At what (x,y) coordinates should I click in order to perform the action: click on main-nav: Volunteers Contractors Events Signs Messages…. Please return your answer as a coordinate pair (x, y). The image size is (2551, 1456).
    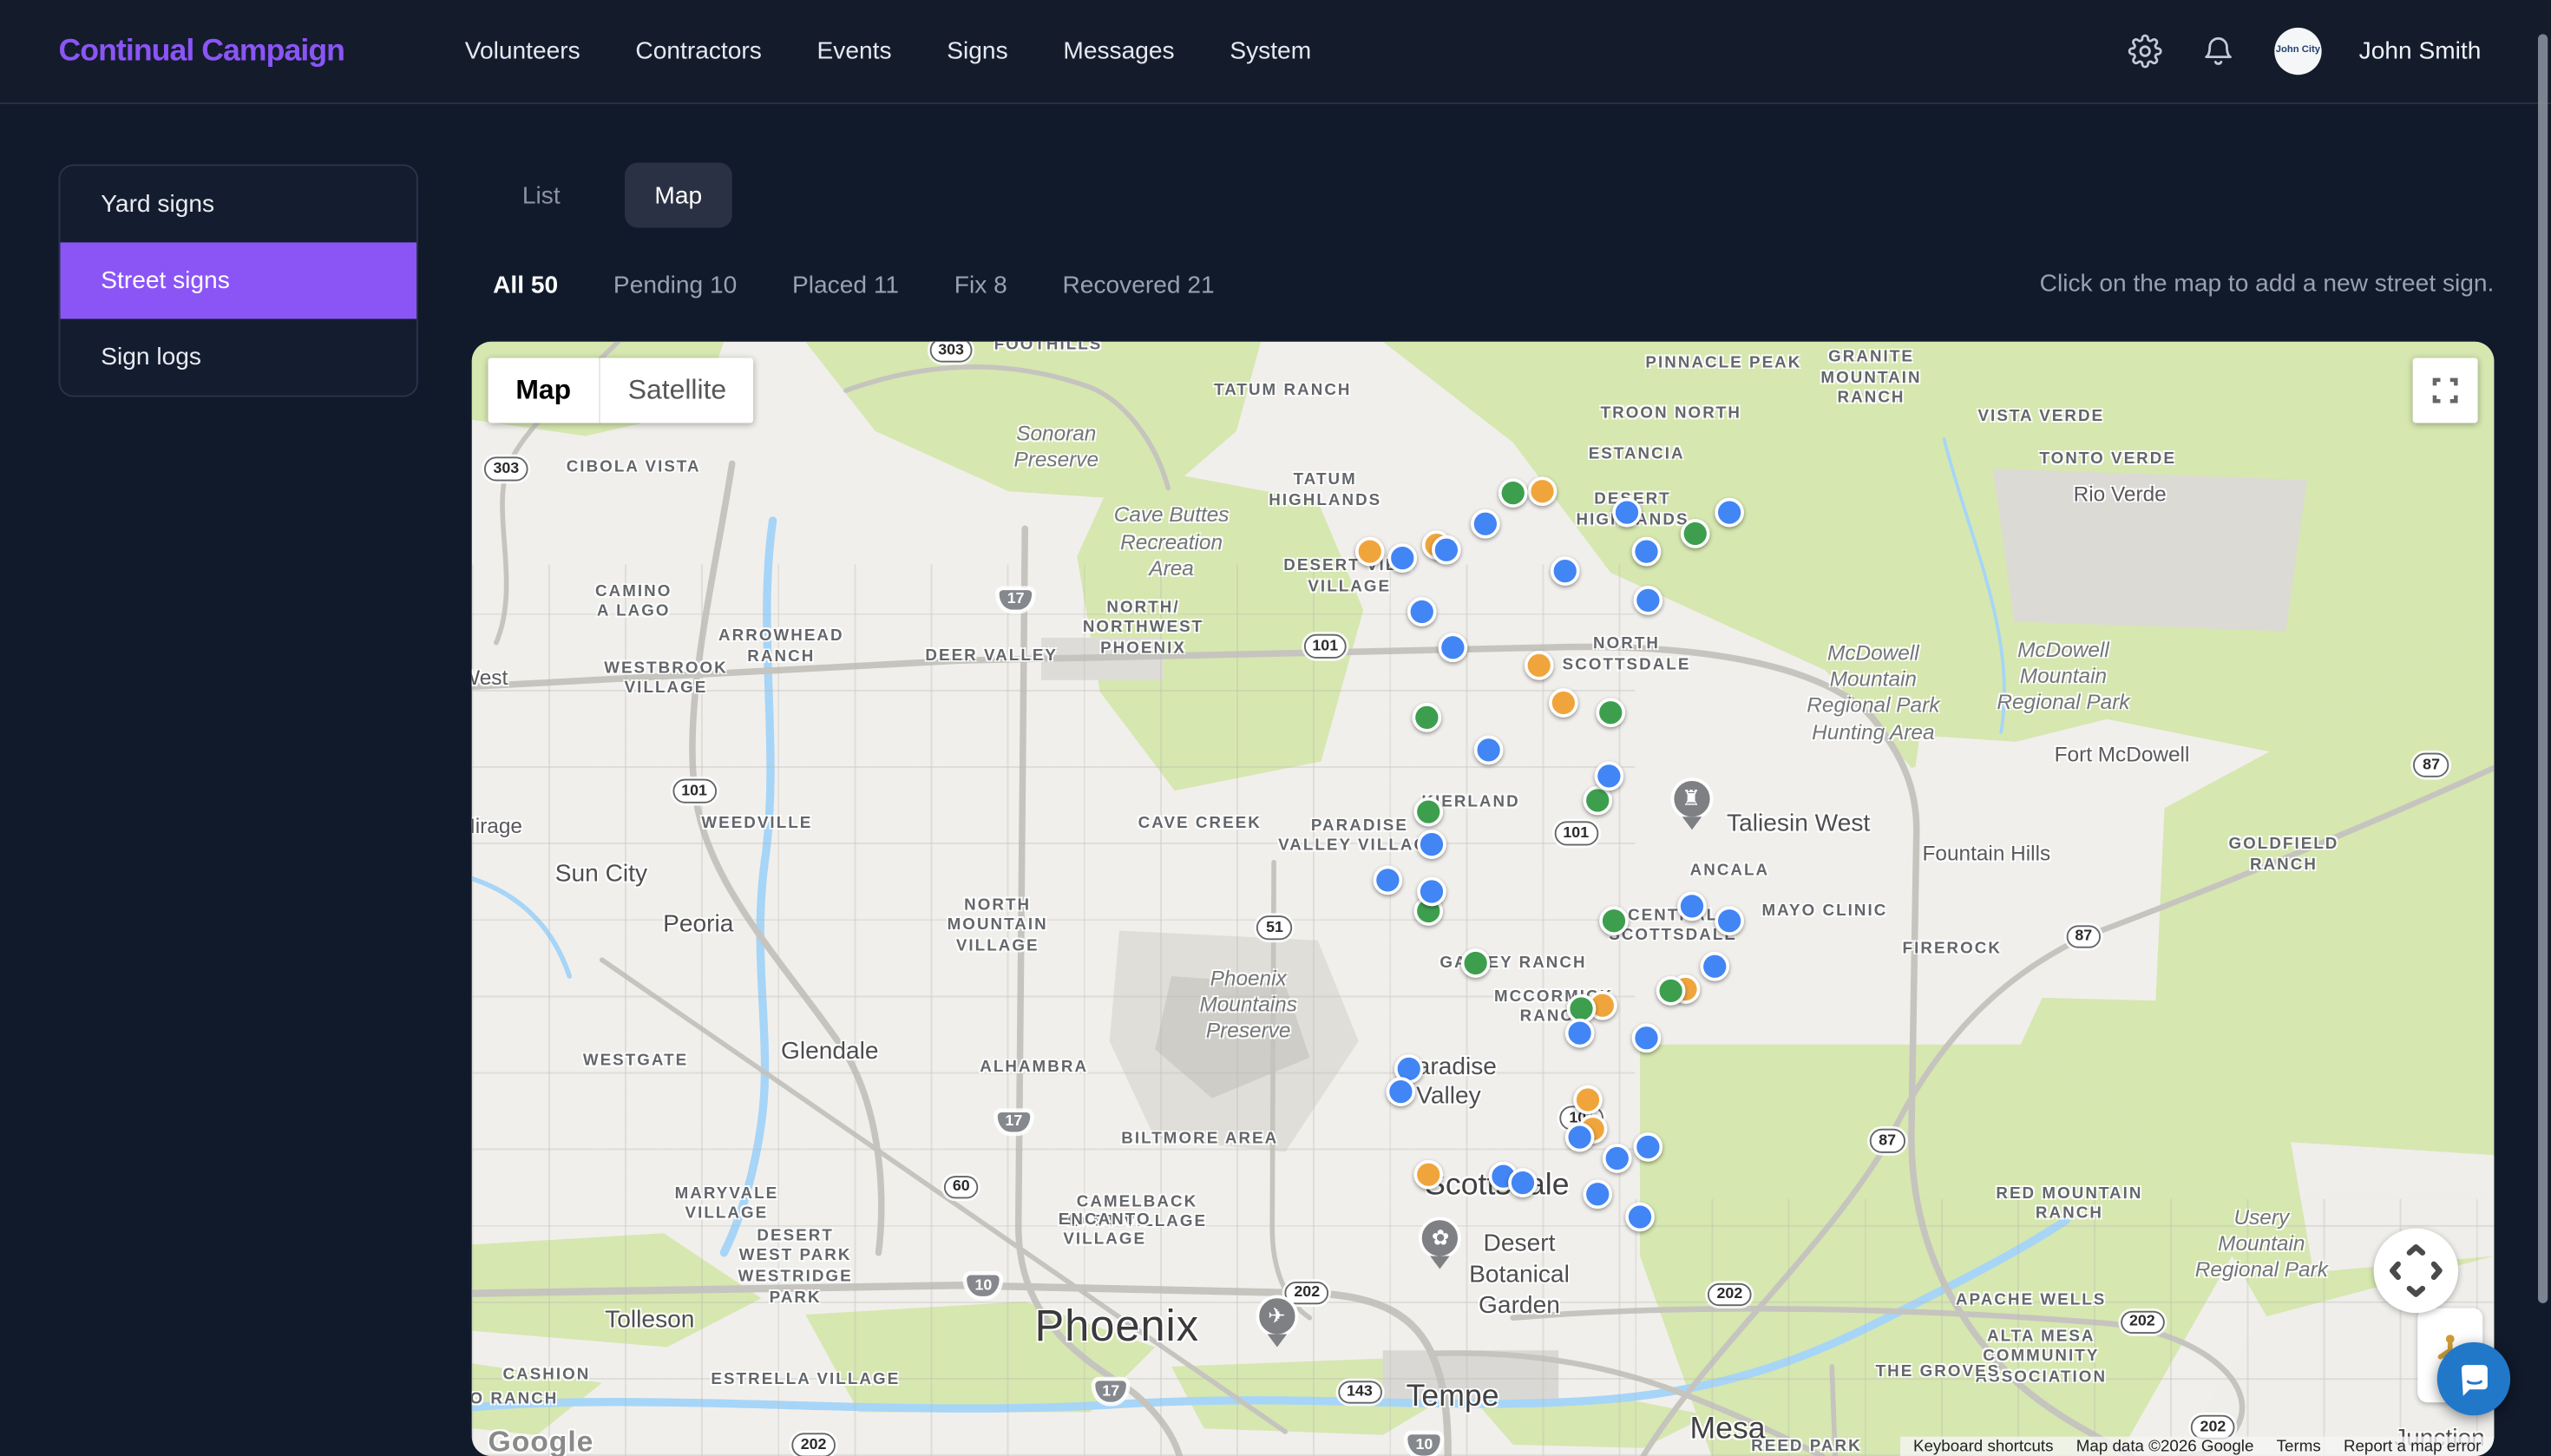
    Looking at the image, I should click on (888, 51).